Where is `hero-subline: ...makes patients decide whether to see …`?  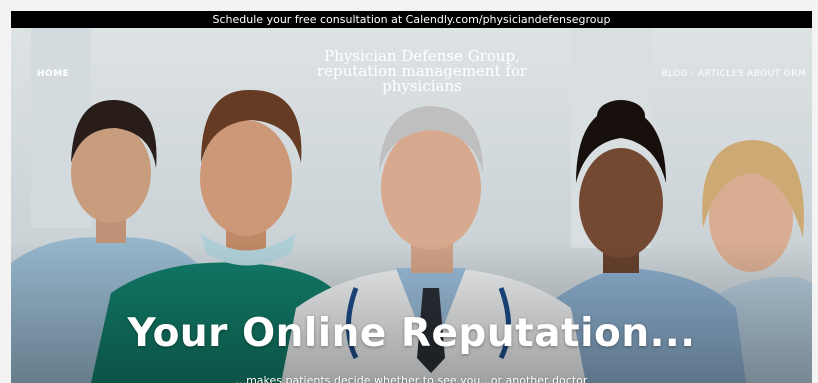
hero-subline: ...makes patients decide whether to see … is located at coordinates (411, 378).